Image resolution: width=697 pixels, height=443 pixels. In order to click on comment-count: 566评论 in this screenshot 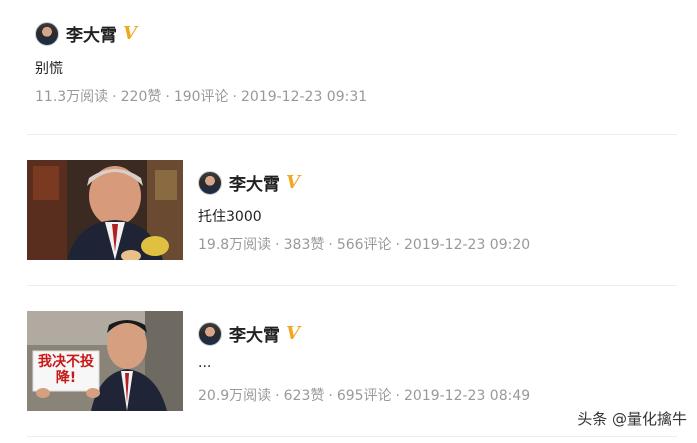, I will do `click(364, 245)`.